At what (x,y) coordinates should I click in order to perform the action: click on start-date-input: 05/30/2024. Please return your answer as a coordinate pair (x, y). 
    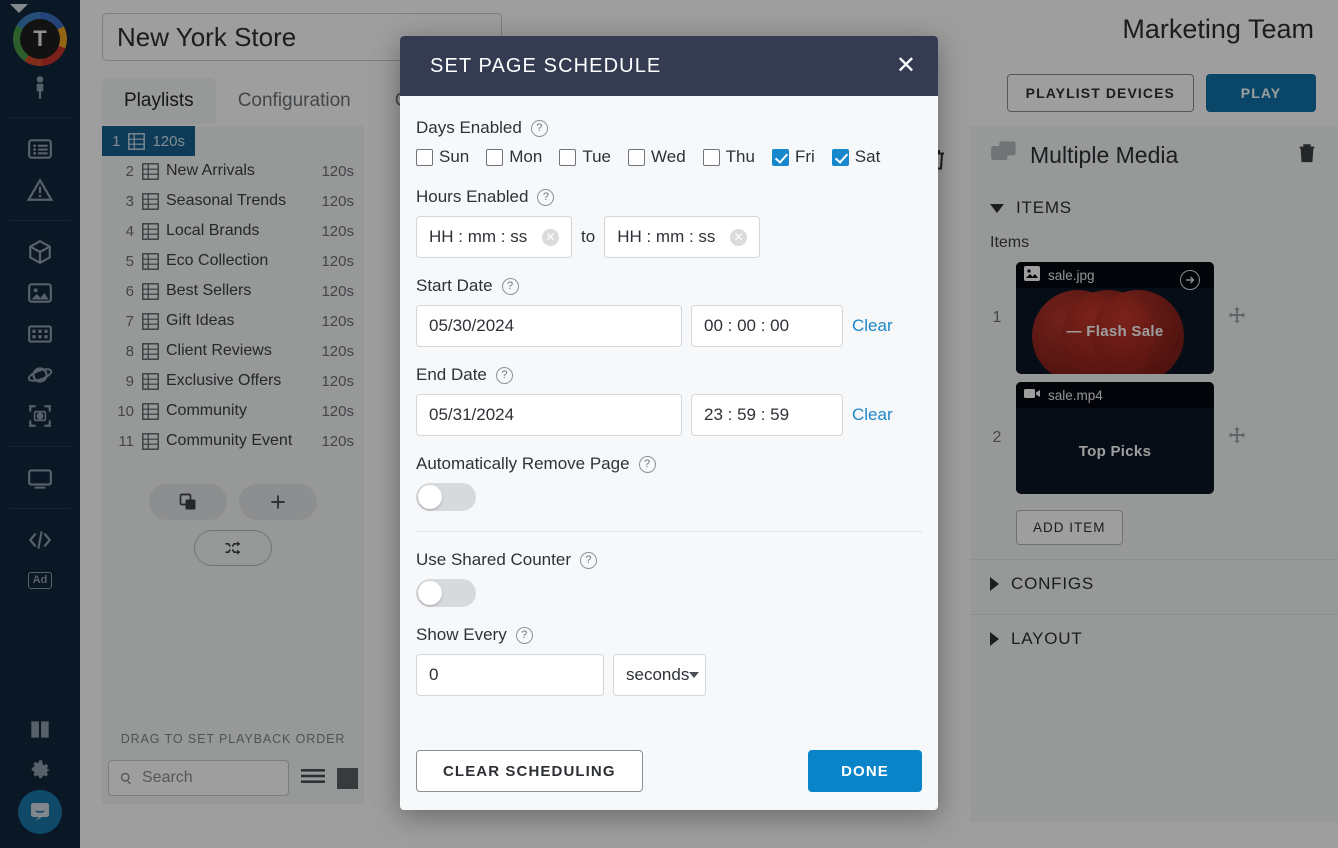
    Looking at the image, I should click on (549, 326).